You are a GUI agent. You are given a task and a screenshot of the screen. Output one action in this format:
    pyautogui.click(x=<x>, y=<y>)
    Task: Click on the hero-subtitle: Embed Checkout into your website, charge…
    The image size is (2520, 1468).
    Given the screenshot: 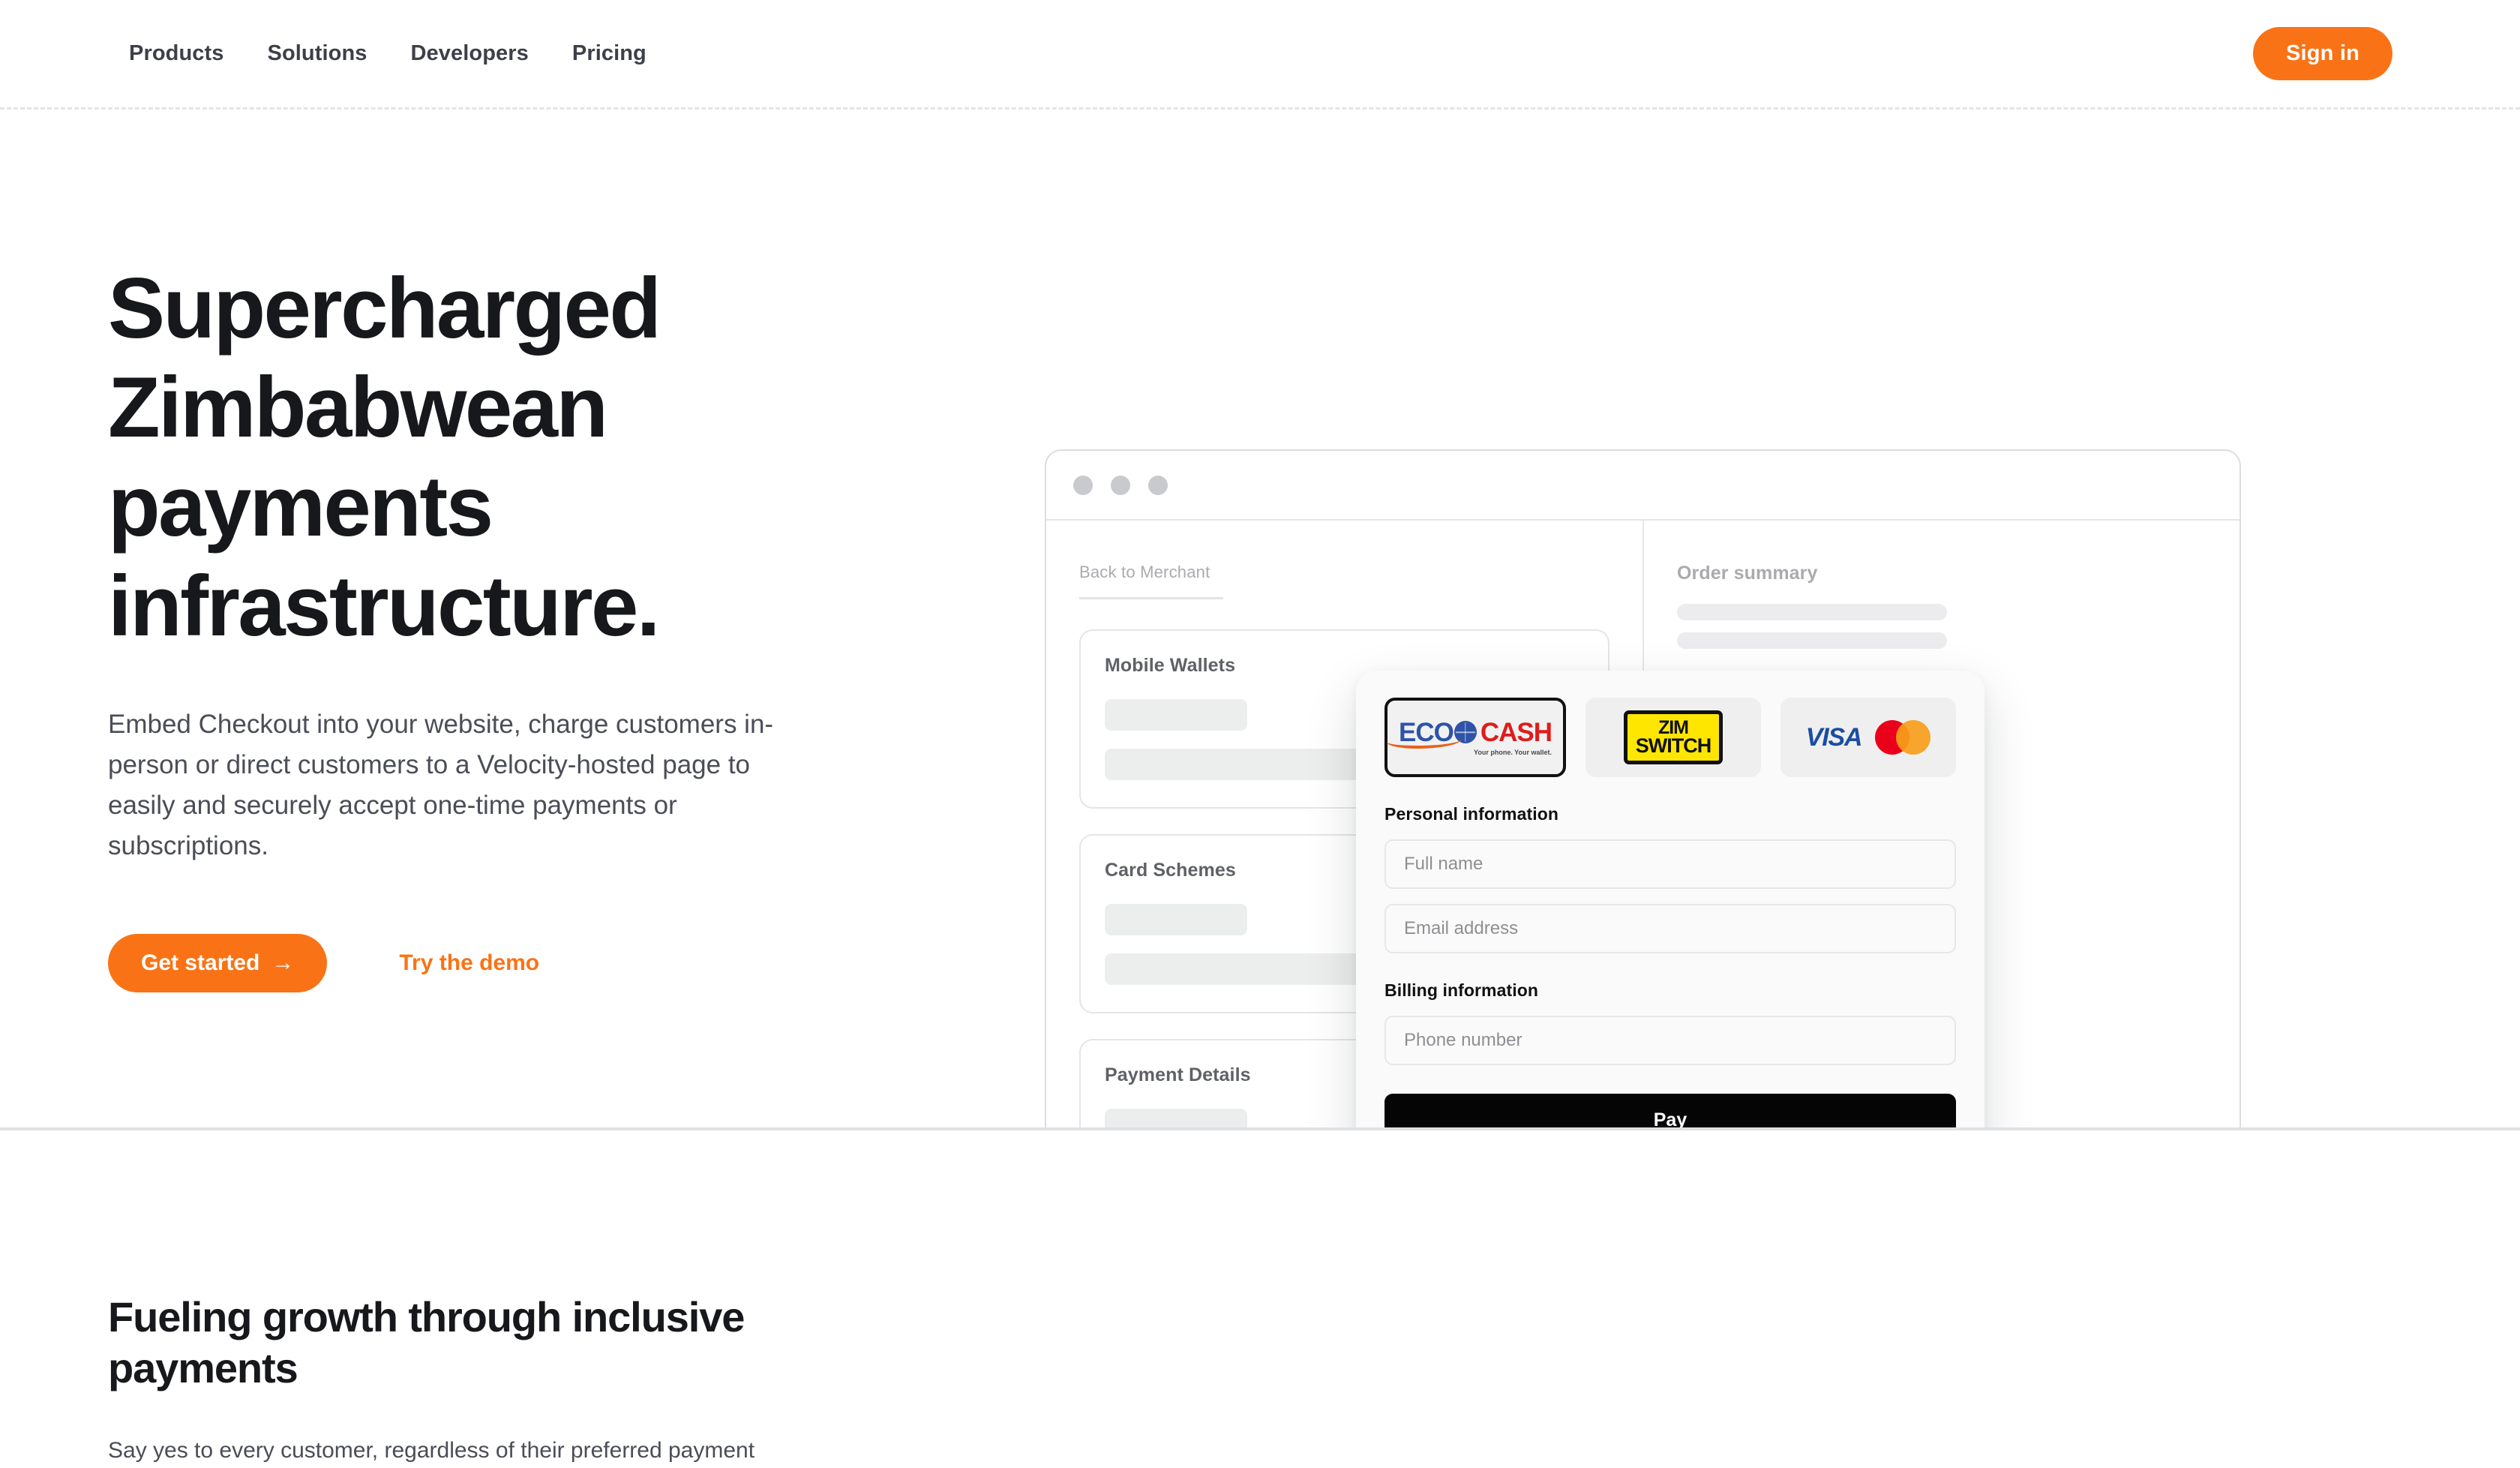 What is the action you would take?
    pyautogui.click(x=441, y=784)
    